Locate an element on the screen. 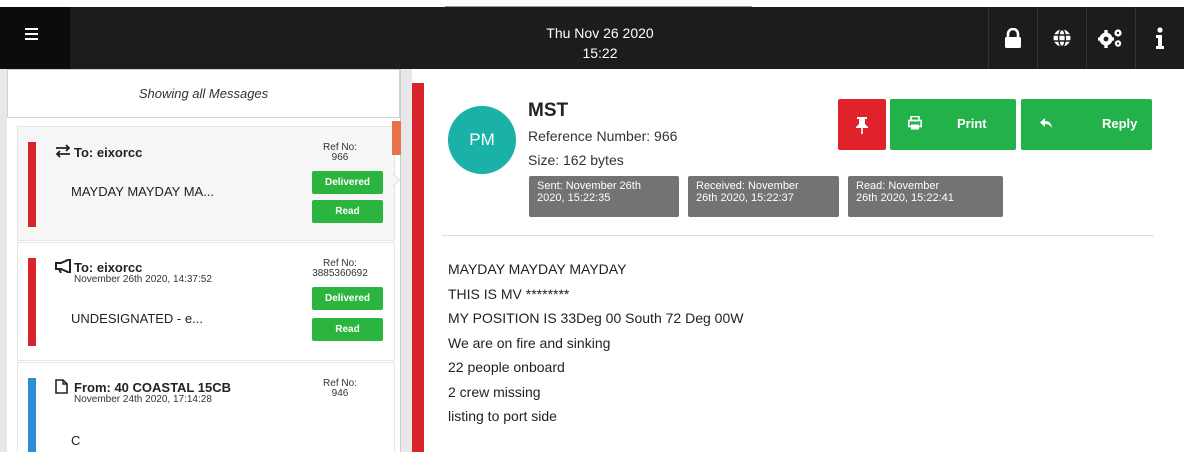 The image size is (1184, 452). reply-button: Reply is located at coordinates (1086, 124).